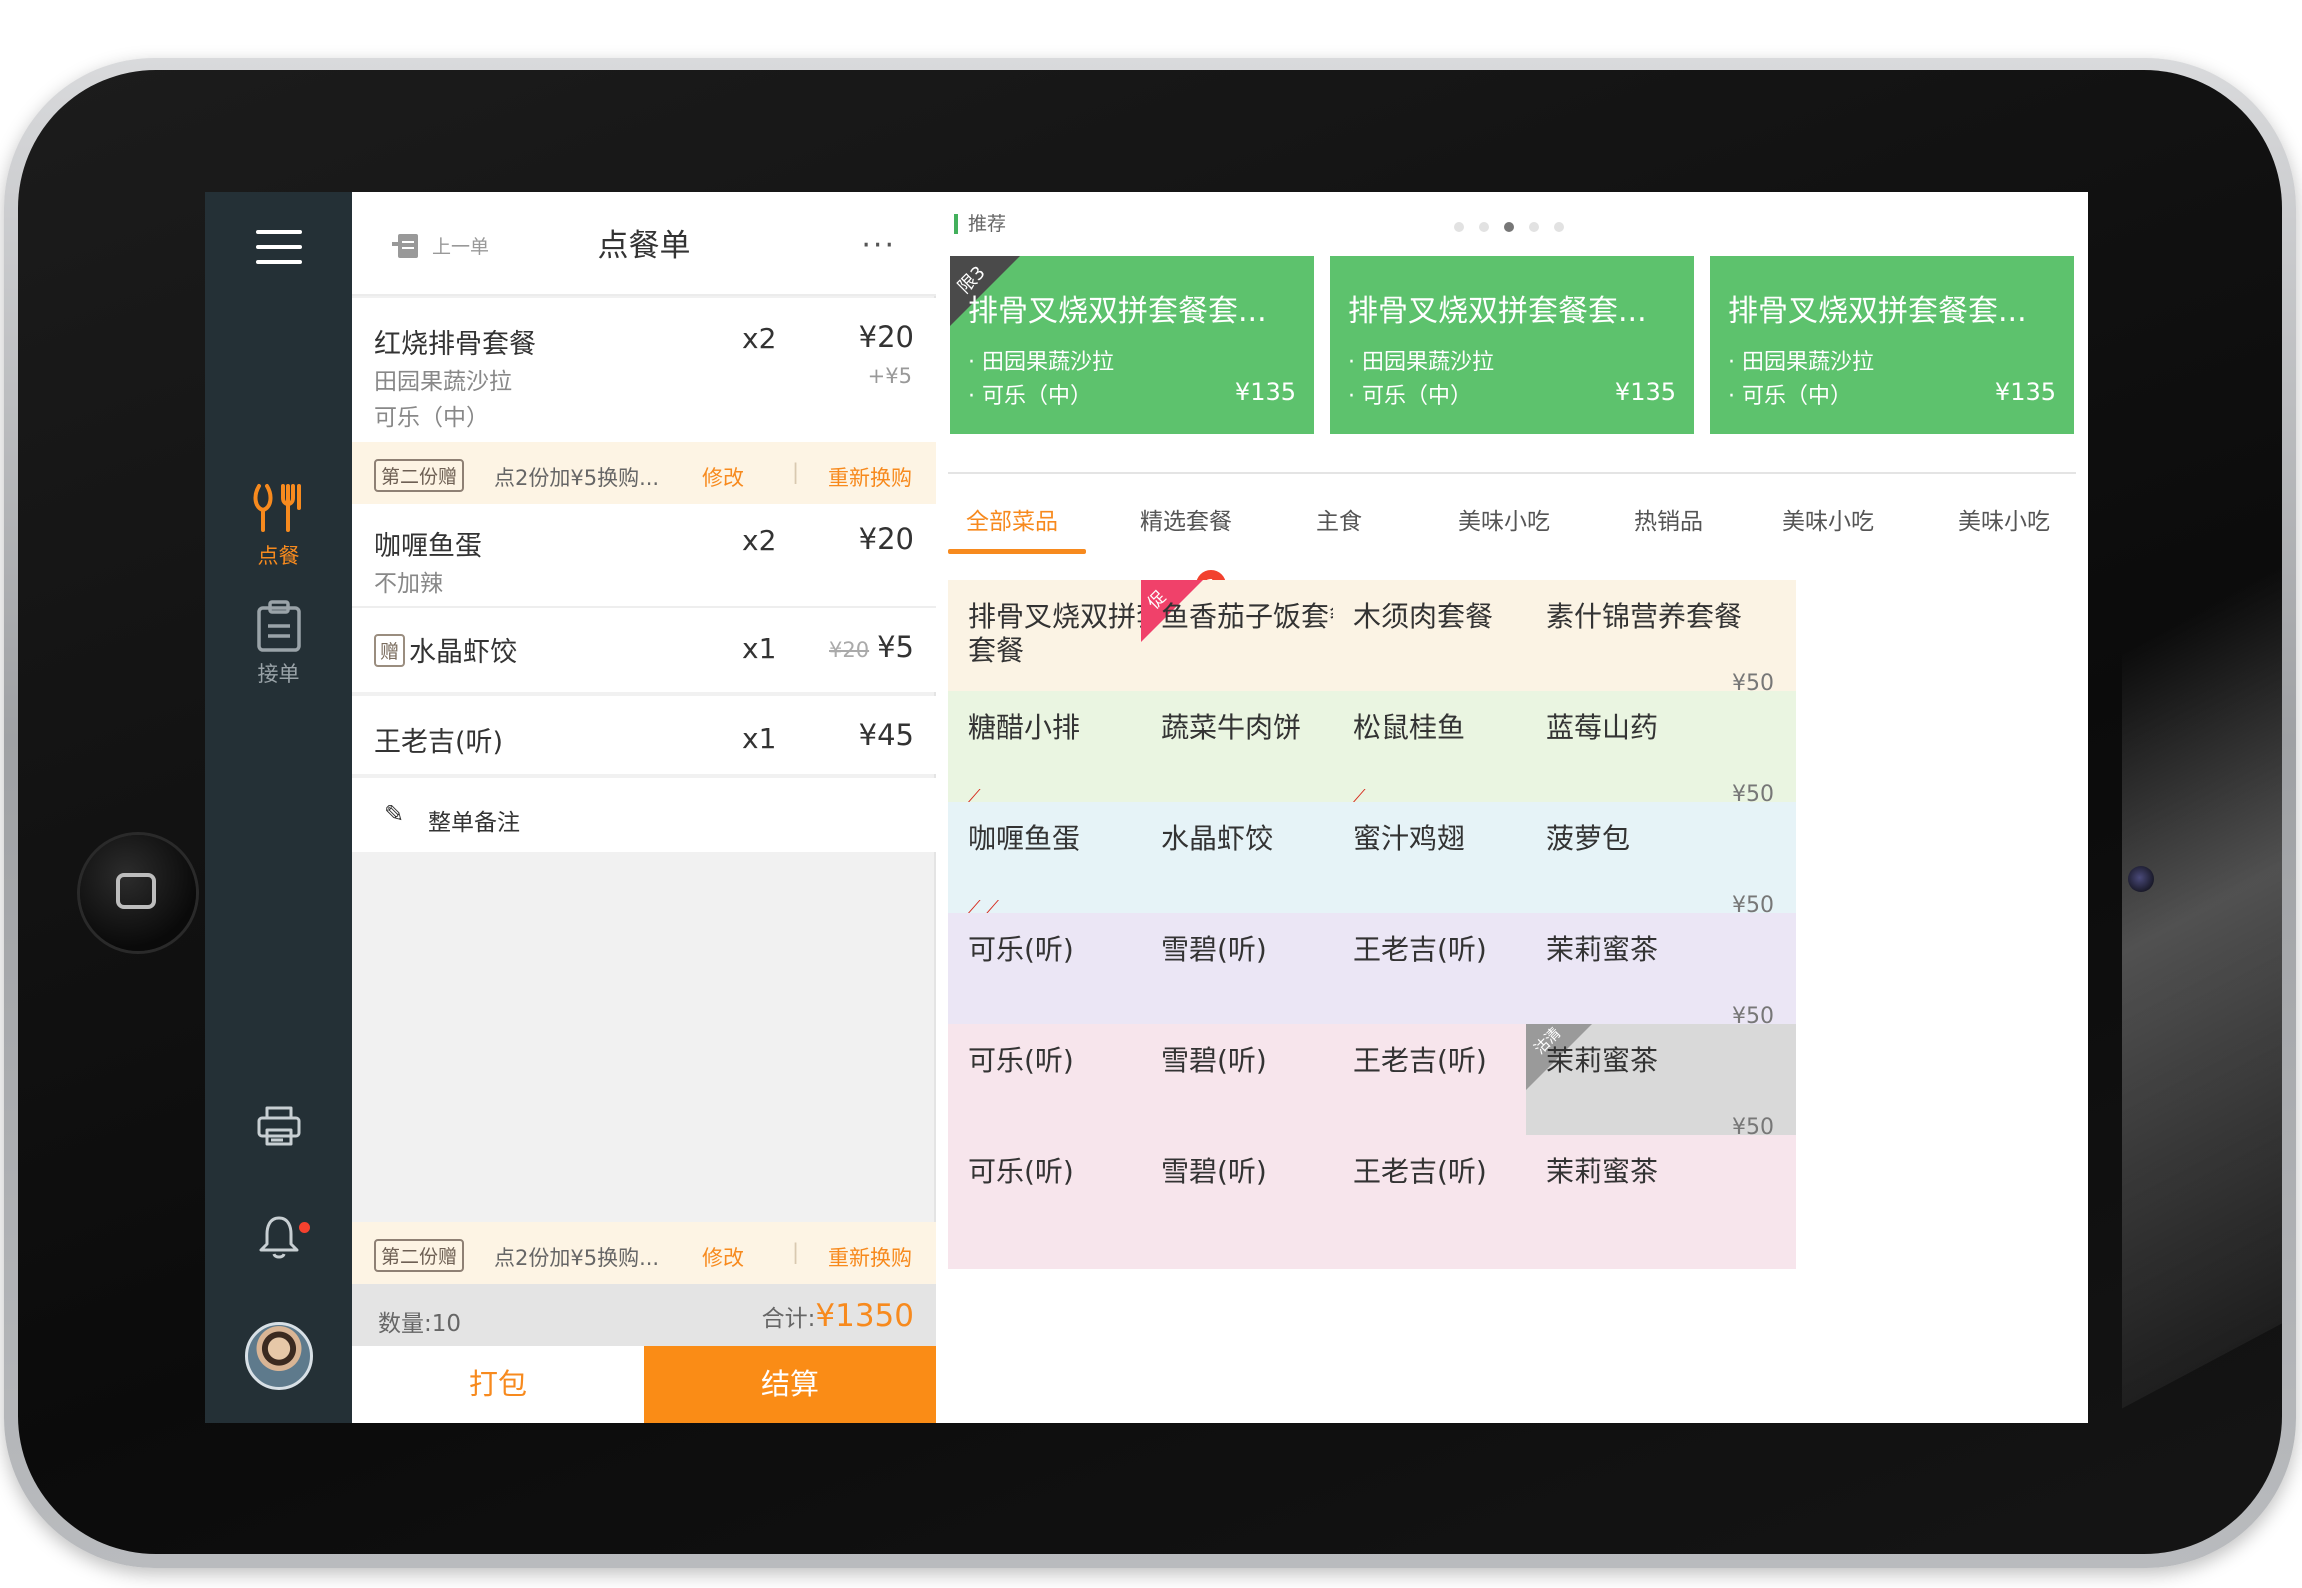 The width and height of the screenshot is (2302, 1588). What do you see at coordinates (278, 674) in the screenshot?
I see `nav-label-accept: 接单` at bounding box center [278, 674].